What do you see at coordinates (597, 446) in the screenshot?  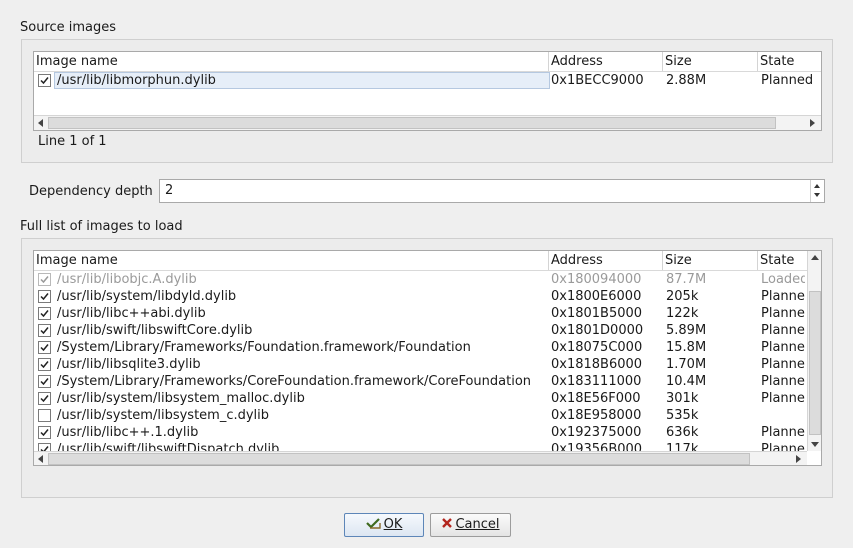 I see `address-cell: 0x19356B000` at bounding box center [597, 446].